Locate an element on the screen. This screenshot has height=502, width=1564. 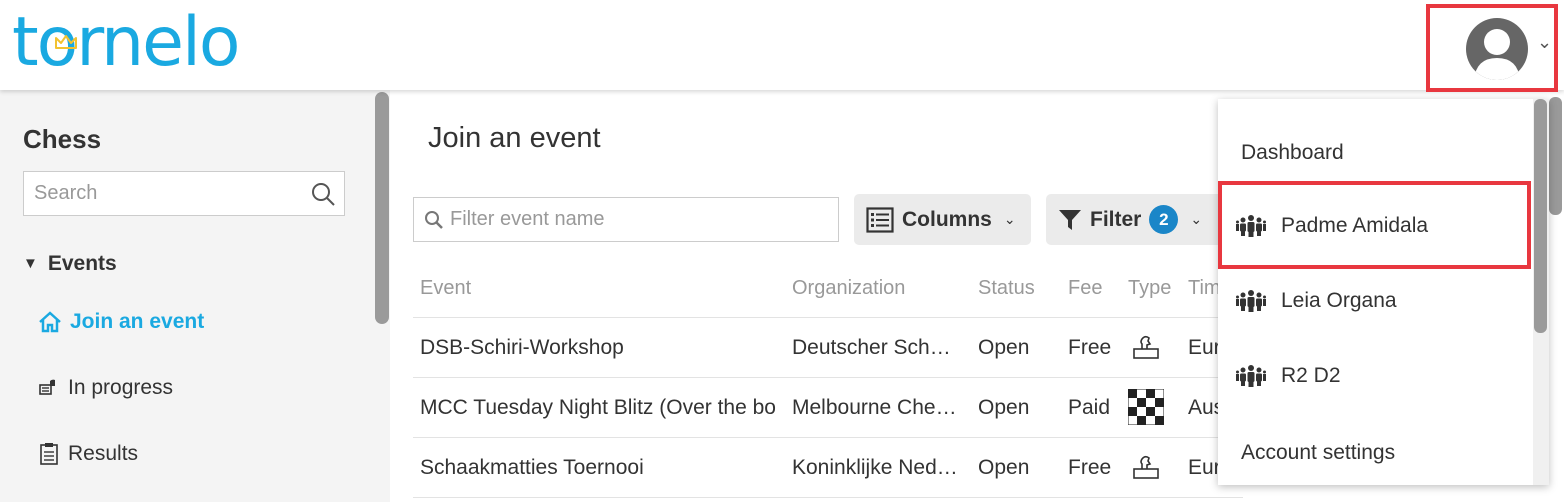
sidebar-item-label: Join an event is located at coordinates (137, 321).